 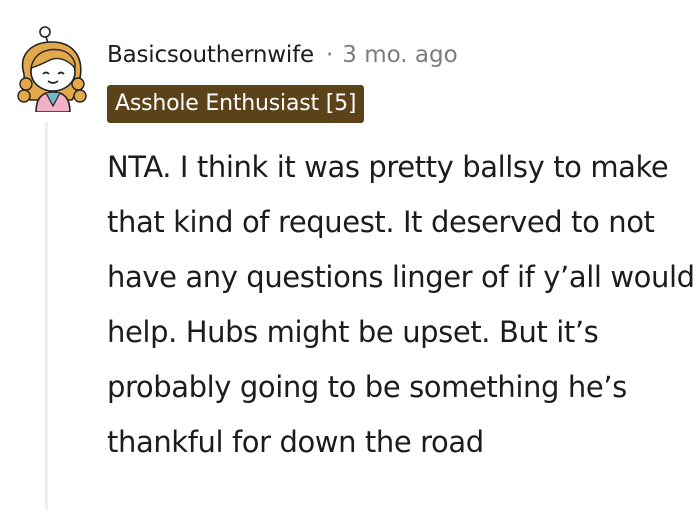 What do you see at coordinates (210, 55) in the screenshot?
I see `username-link: Basicsouthernwife` at bounding box center [210, 55].